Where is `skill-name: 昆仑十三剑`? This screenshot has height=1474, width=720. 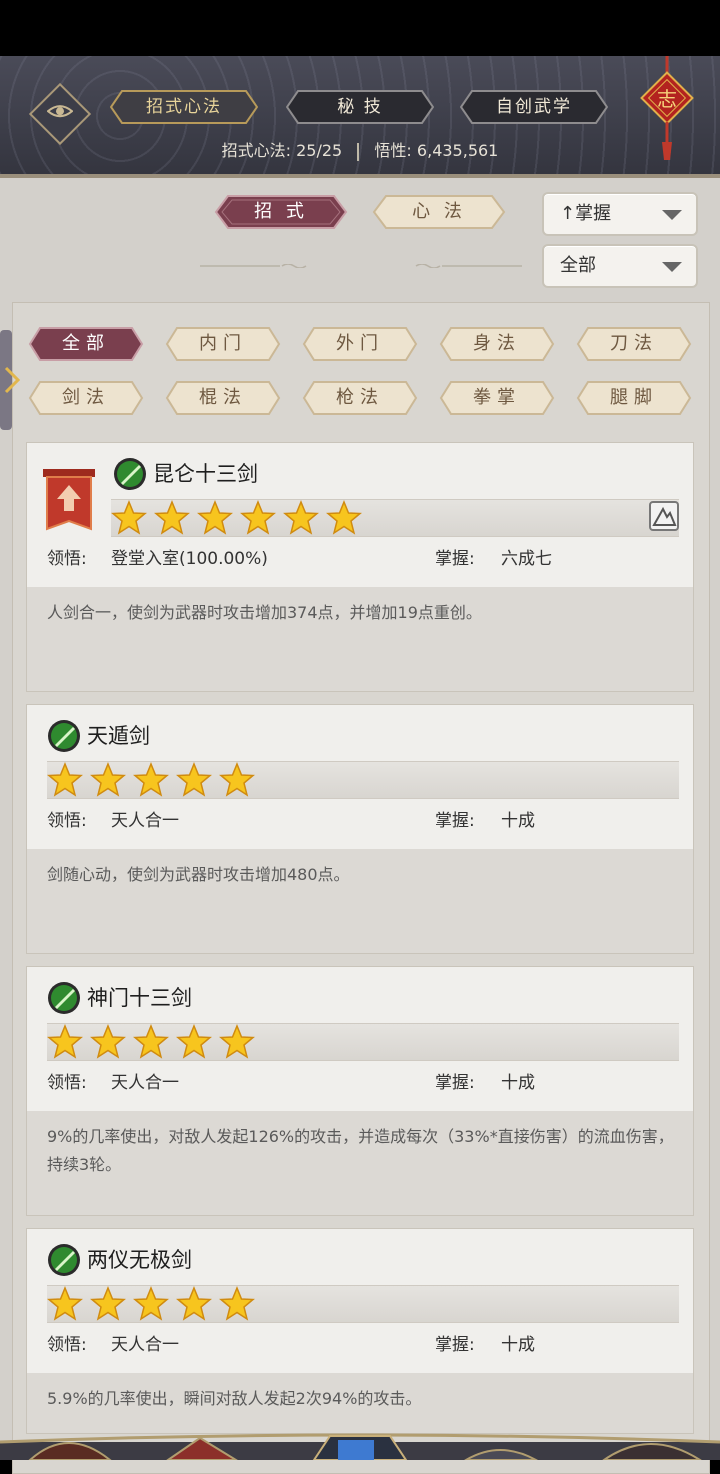 skill-name: 昆仑十三剑 is located at coordinates (205, 474).